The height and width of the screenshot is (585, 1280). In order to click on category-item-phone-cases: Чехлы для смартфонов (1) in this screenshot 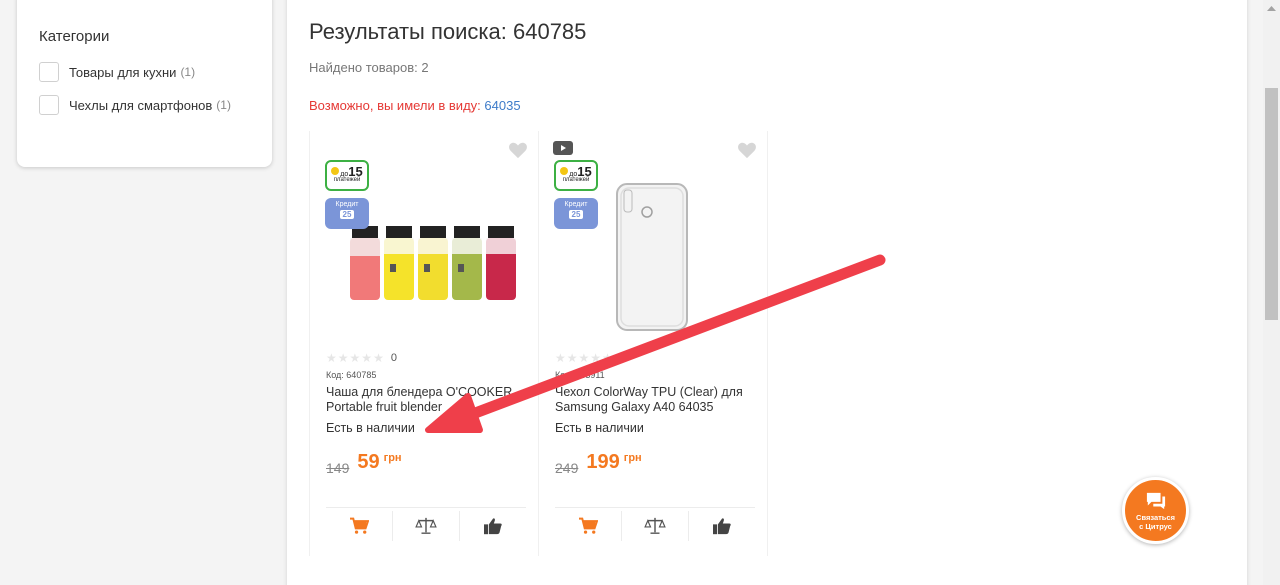, I will do `click(144, 105)`.